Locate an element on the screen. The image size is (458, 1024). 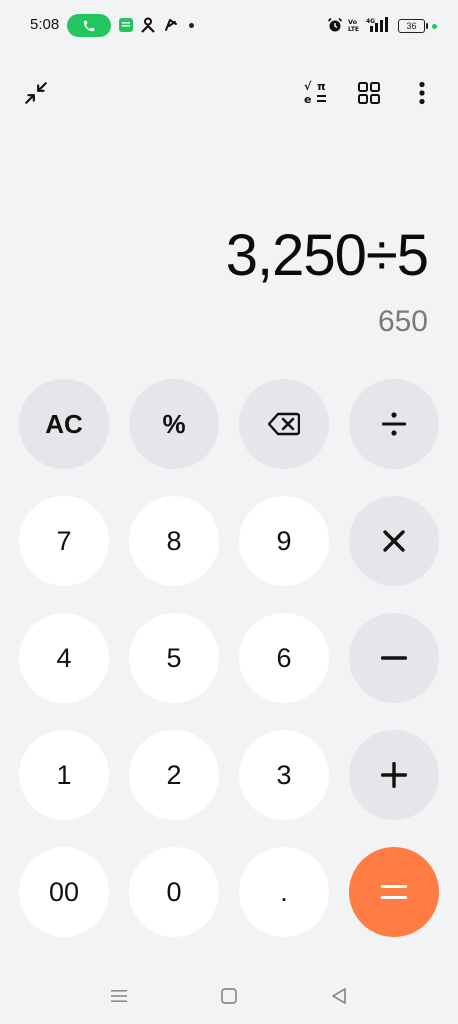
more-vertical-icon is located at coordinates (422, 93).